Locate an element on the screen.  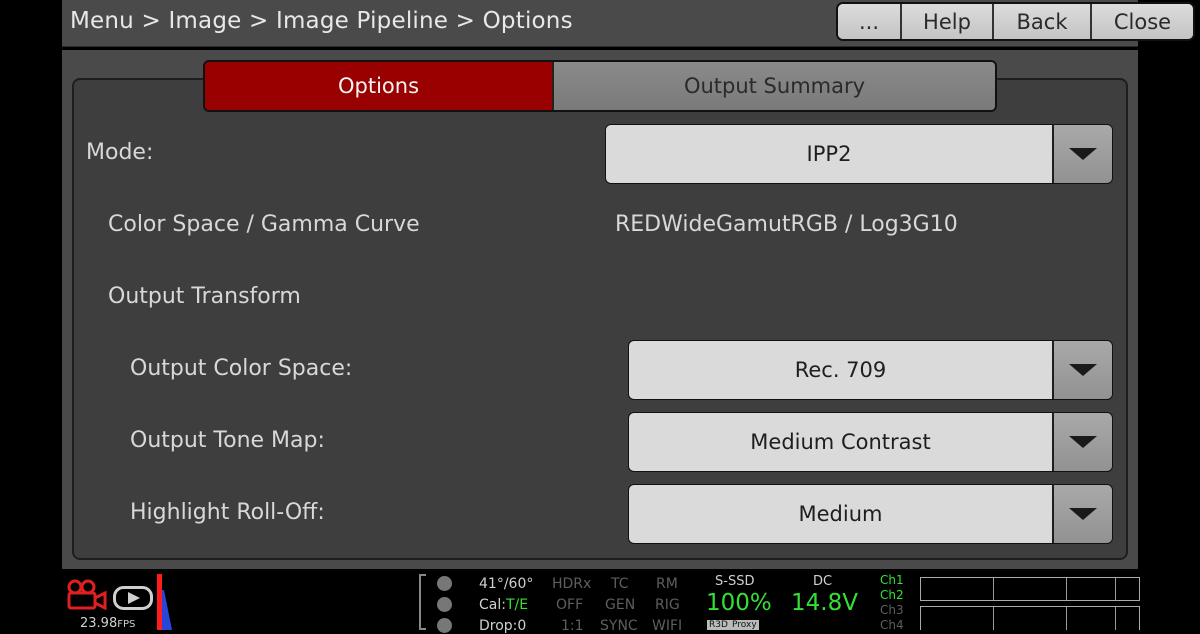
help-button: Help is located at coordinates (948, 21).